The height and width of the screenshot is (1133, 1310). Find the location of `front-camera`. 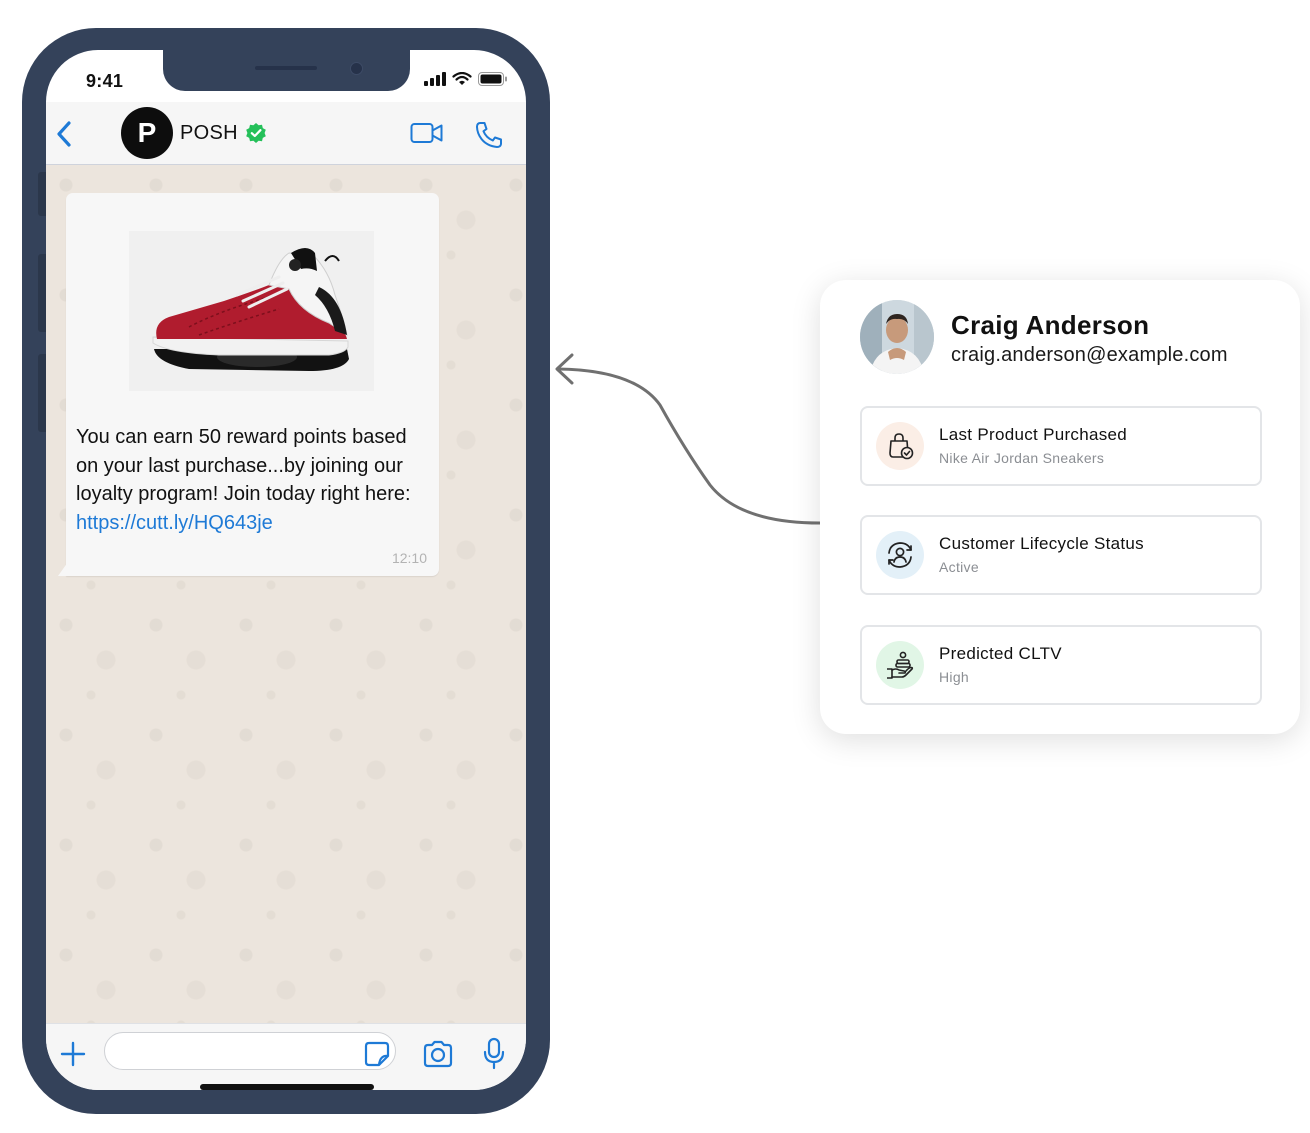

front-camera is located at coordinates (356, 68).